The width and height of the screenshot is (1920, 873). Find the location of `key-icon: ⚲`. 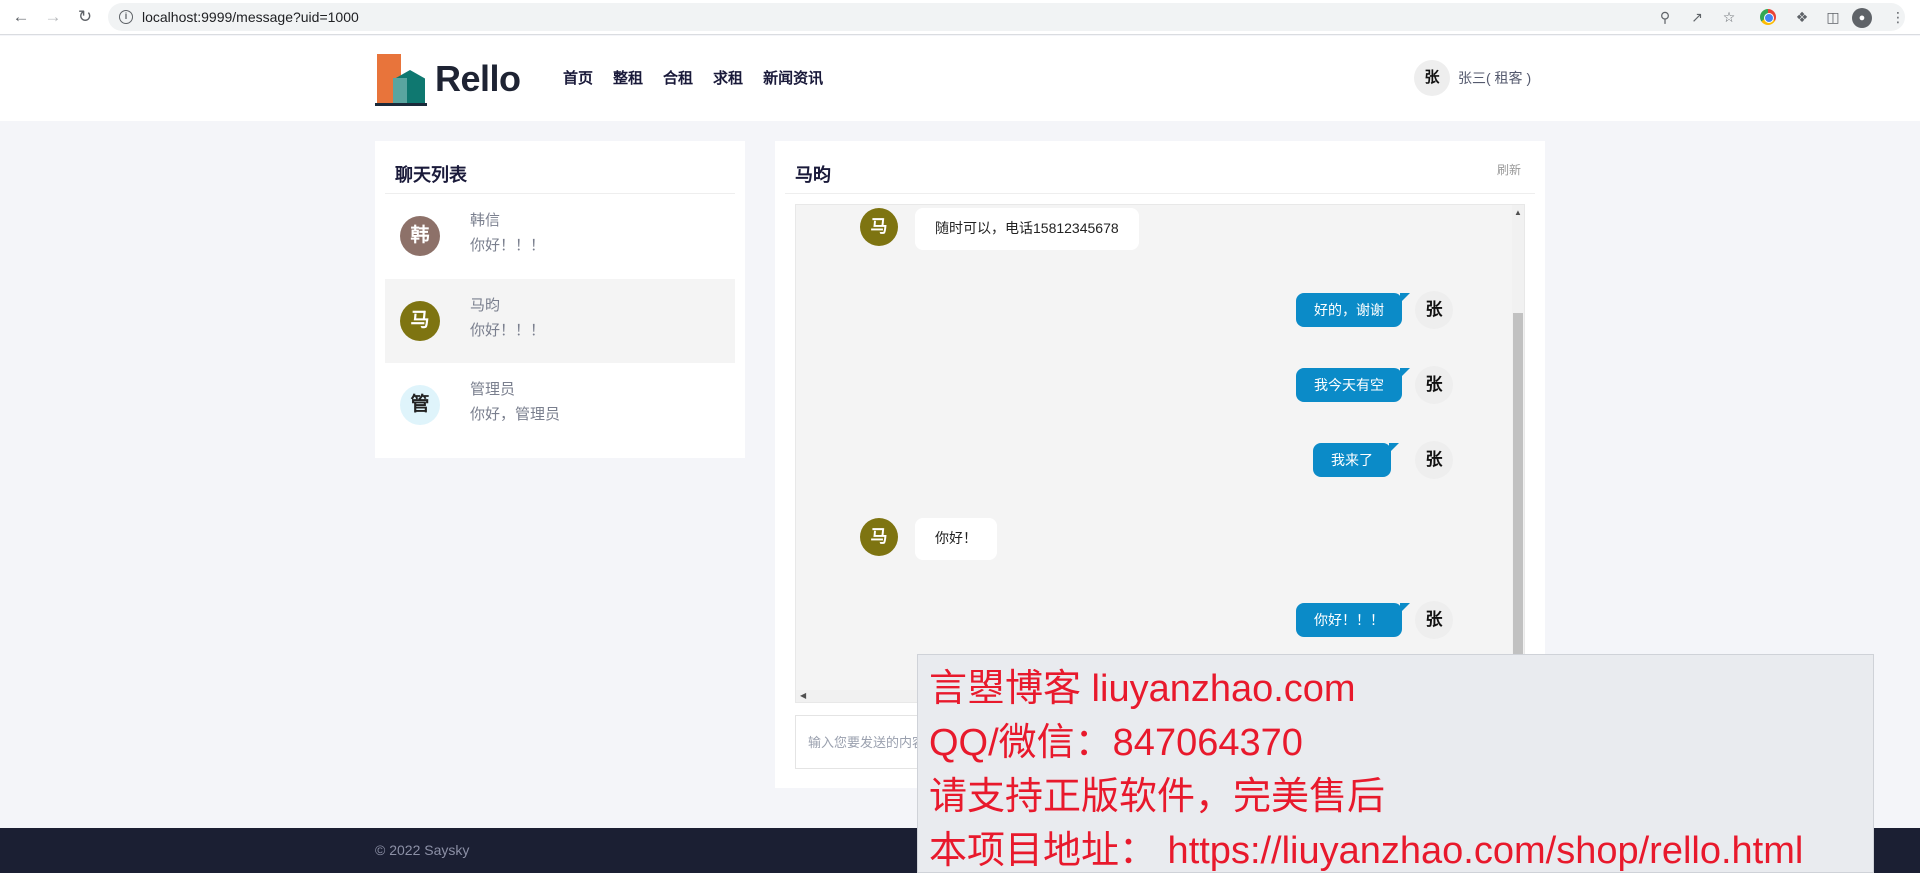

key-icon: ⚲ is located at coordinates (1665, 17).